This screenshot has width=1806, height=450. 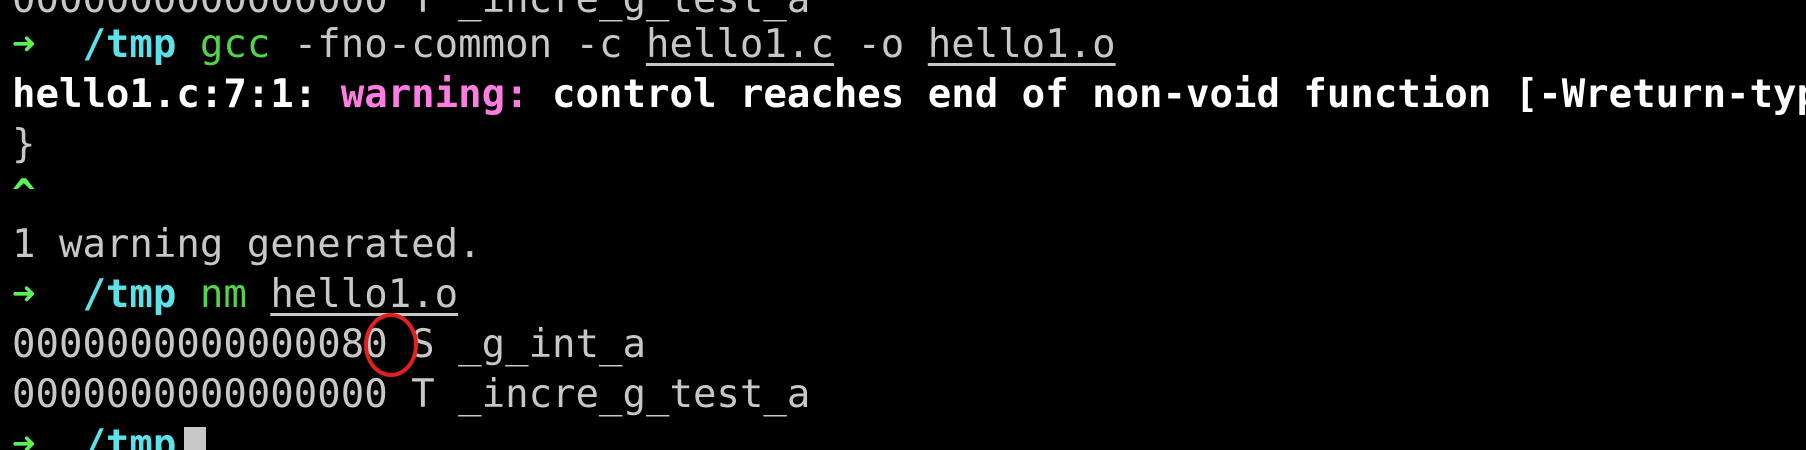 I want to click on command-args: -fno-common -c, so click(x=458, y=44).